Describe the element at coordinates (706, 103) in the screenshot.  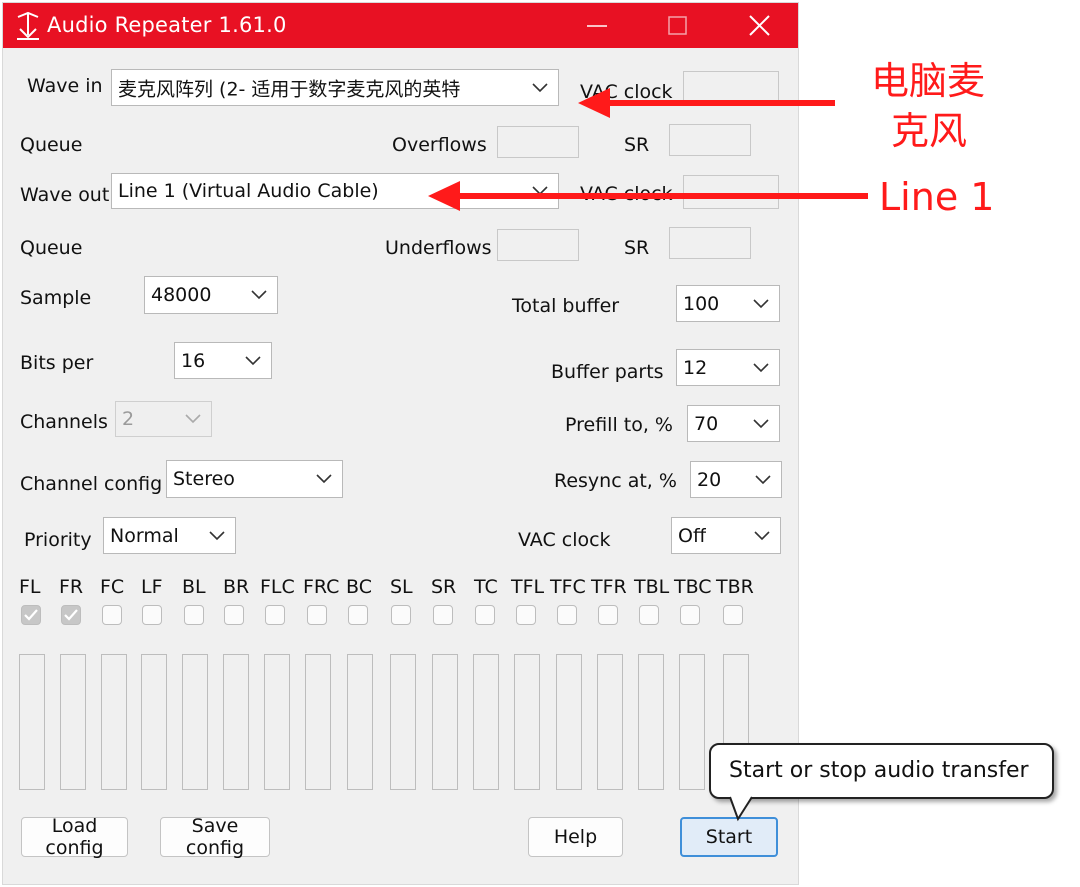
I see `arrow-to-wave-in` at that location.